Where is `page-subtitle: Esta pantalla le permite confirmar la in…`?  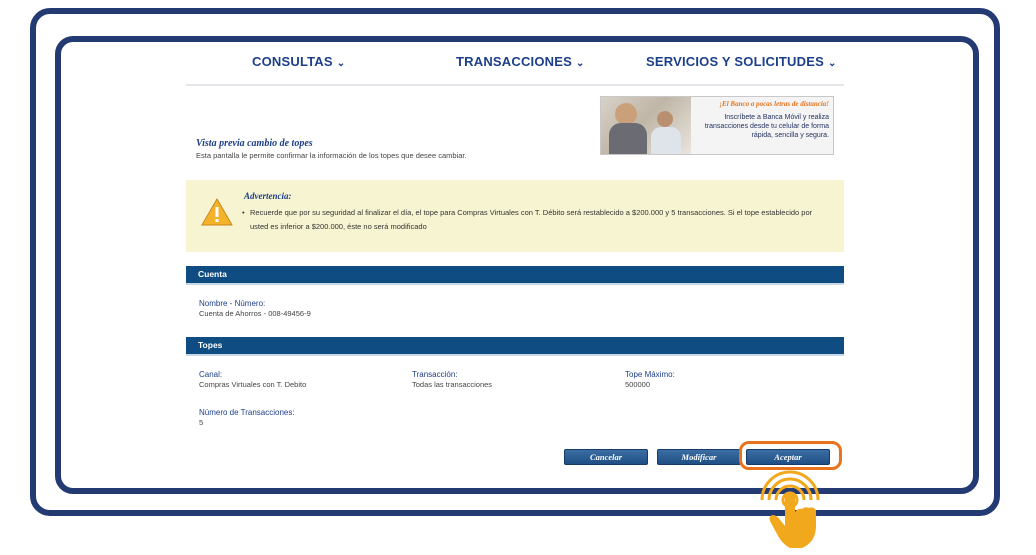
page-subtitle: Esta pantalla le permite confirmar la in… is located at coordinates (331, 155).